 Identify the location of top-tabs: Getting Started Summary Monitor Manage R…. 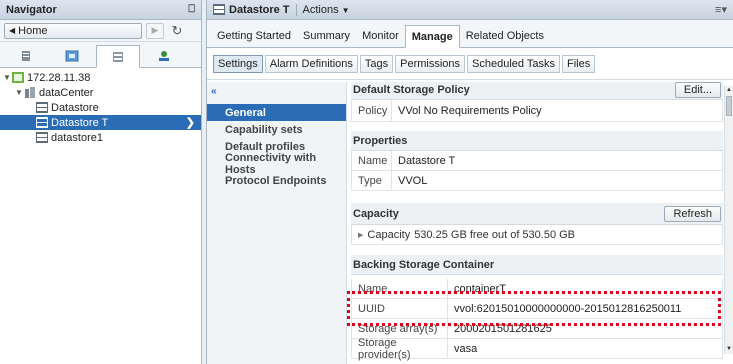
(470, 34).